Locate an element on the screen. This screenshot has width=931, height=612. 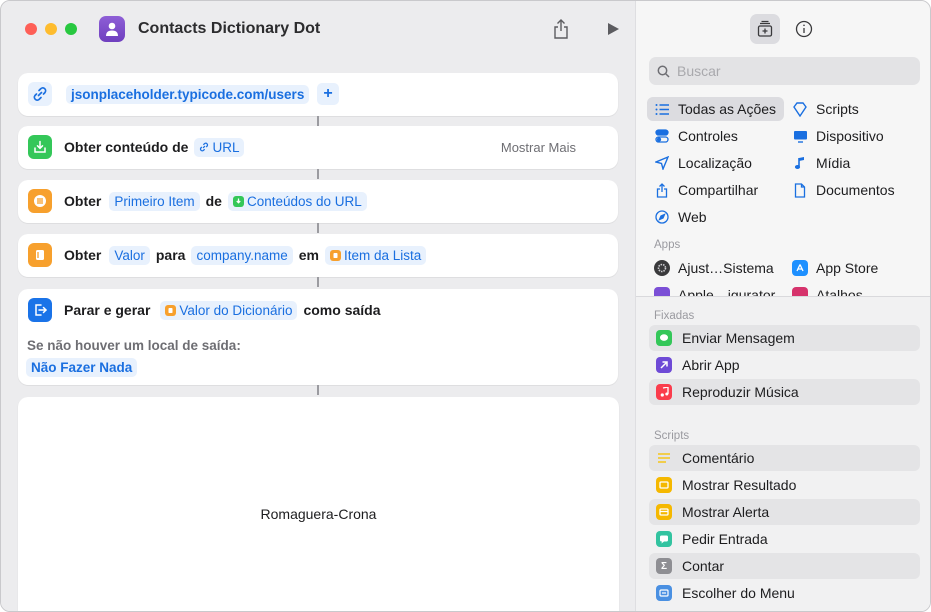
search-field is located at coordinates (784, 71).